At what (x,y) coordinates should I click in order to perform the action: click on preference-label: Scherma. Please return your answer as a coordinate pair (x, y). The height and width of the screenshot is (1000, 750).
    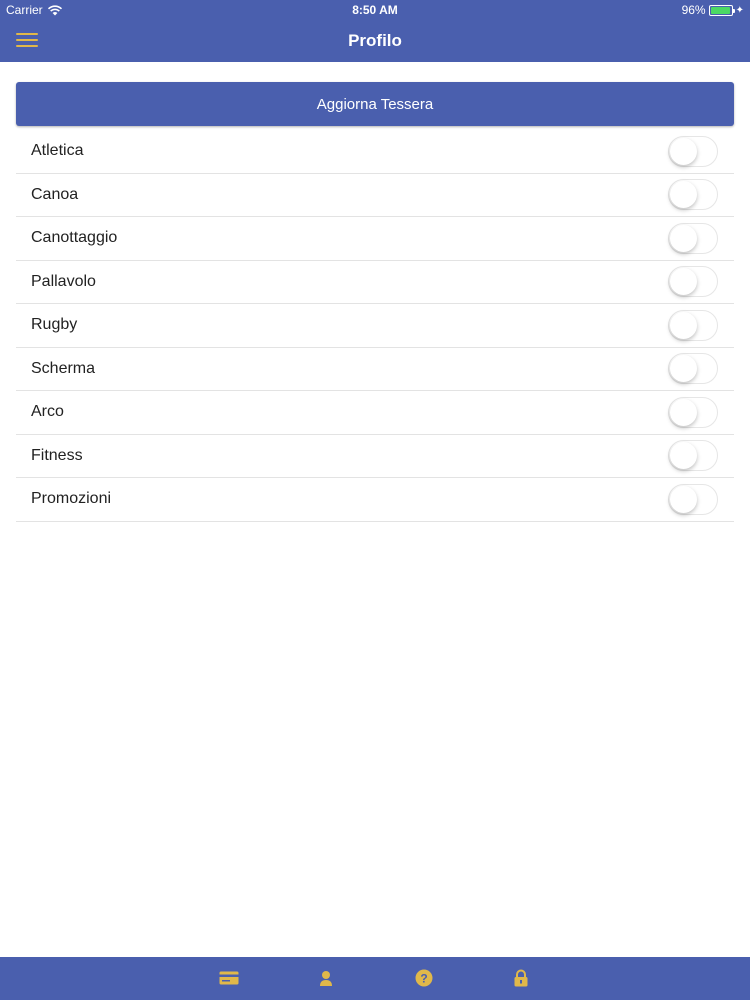
    Looking at the image, I should click on (63, 368).